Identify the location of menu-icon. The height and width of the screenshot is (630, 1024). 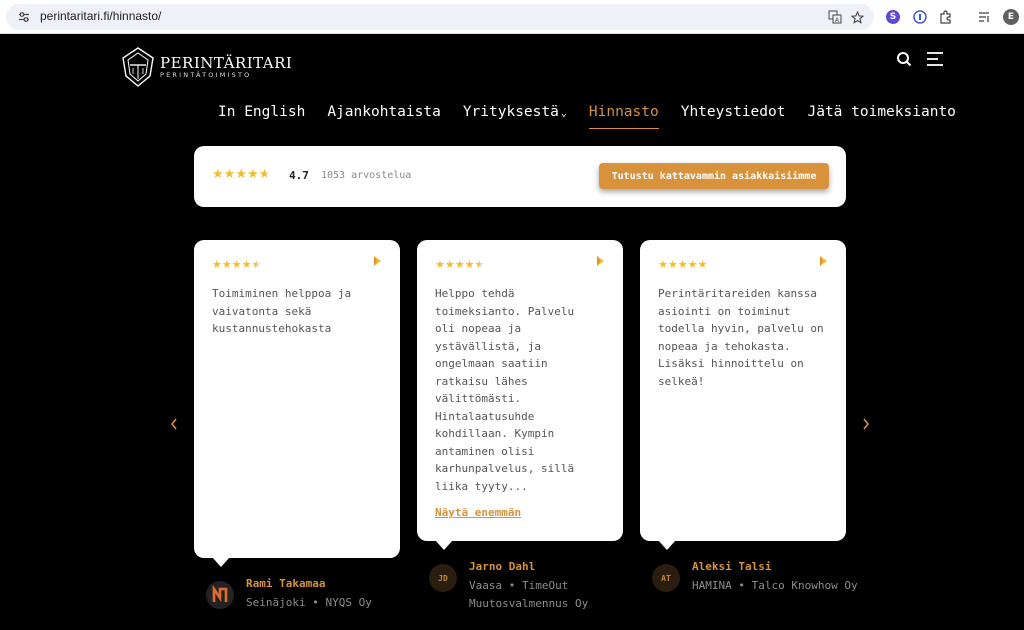
(936, 59).